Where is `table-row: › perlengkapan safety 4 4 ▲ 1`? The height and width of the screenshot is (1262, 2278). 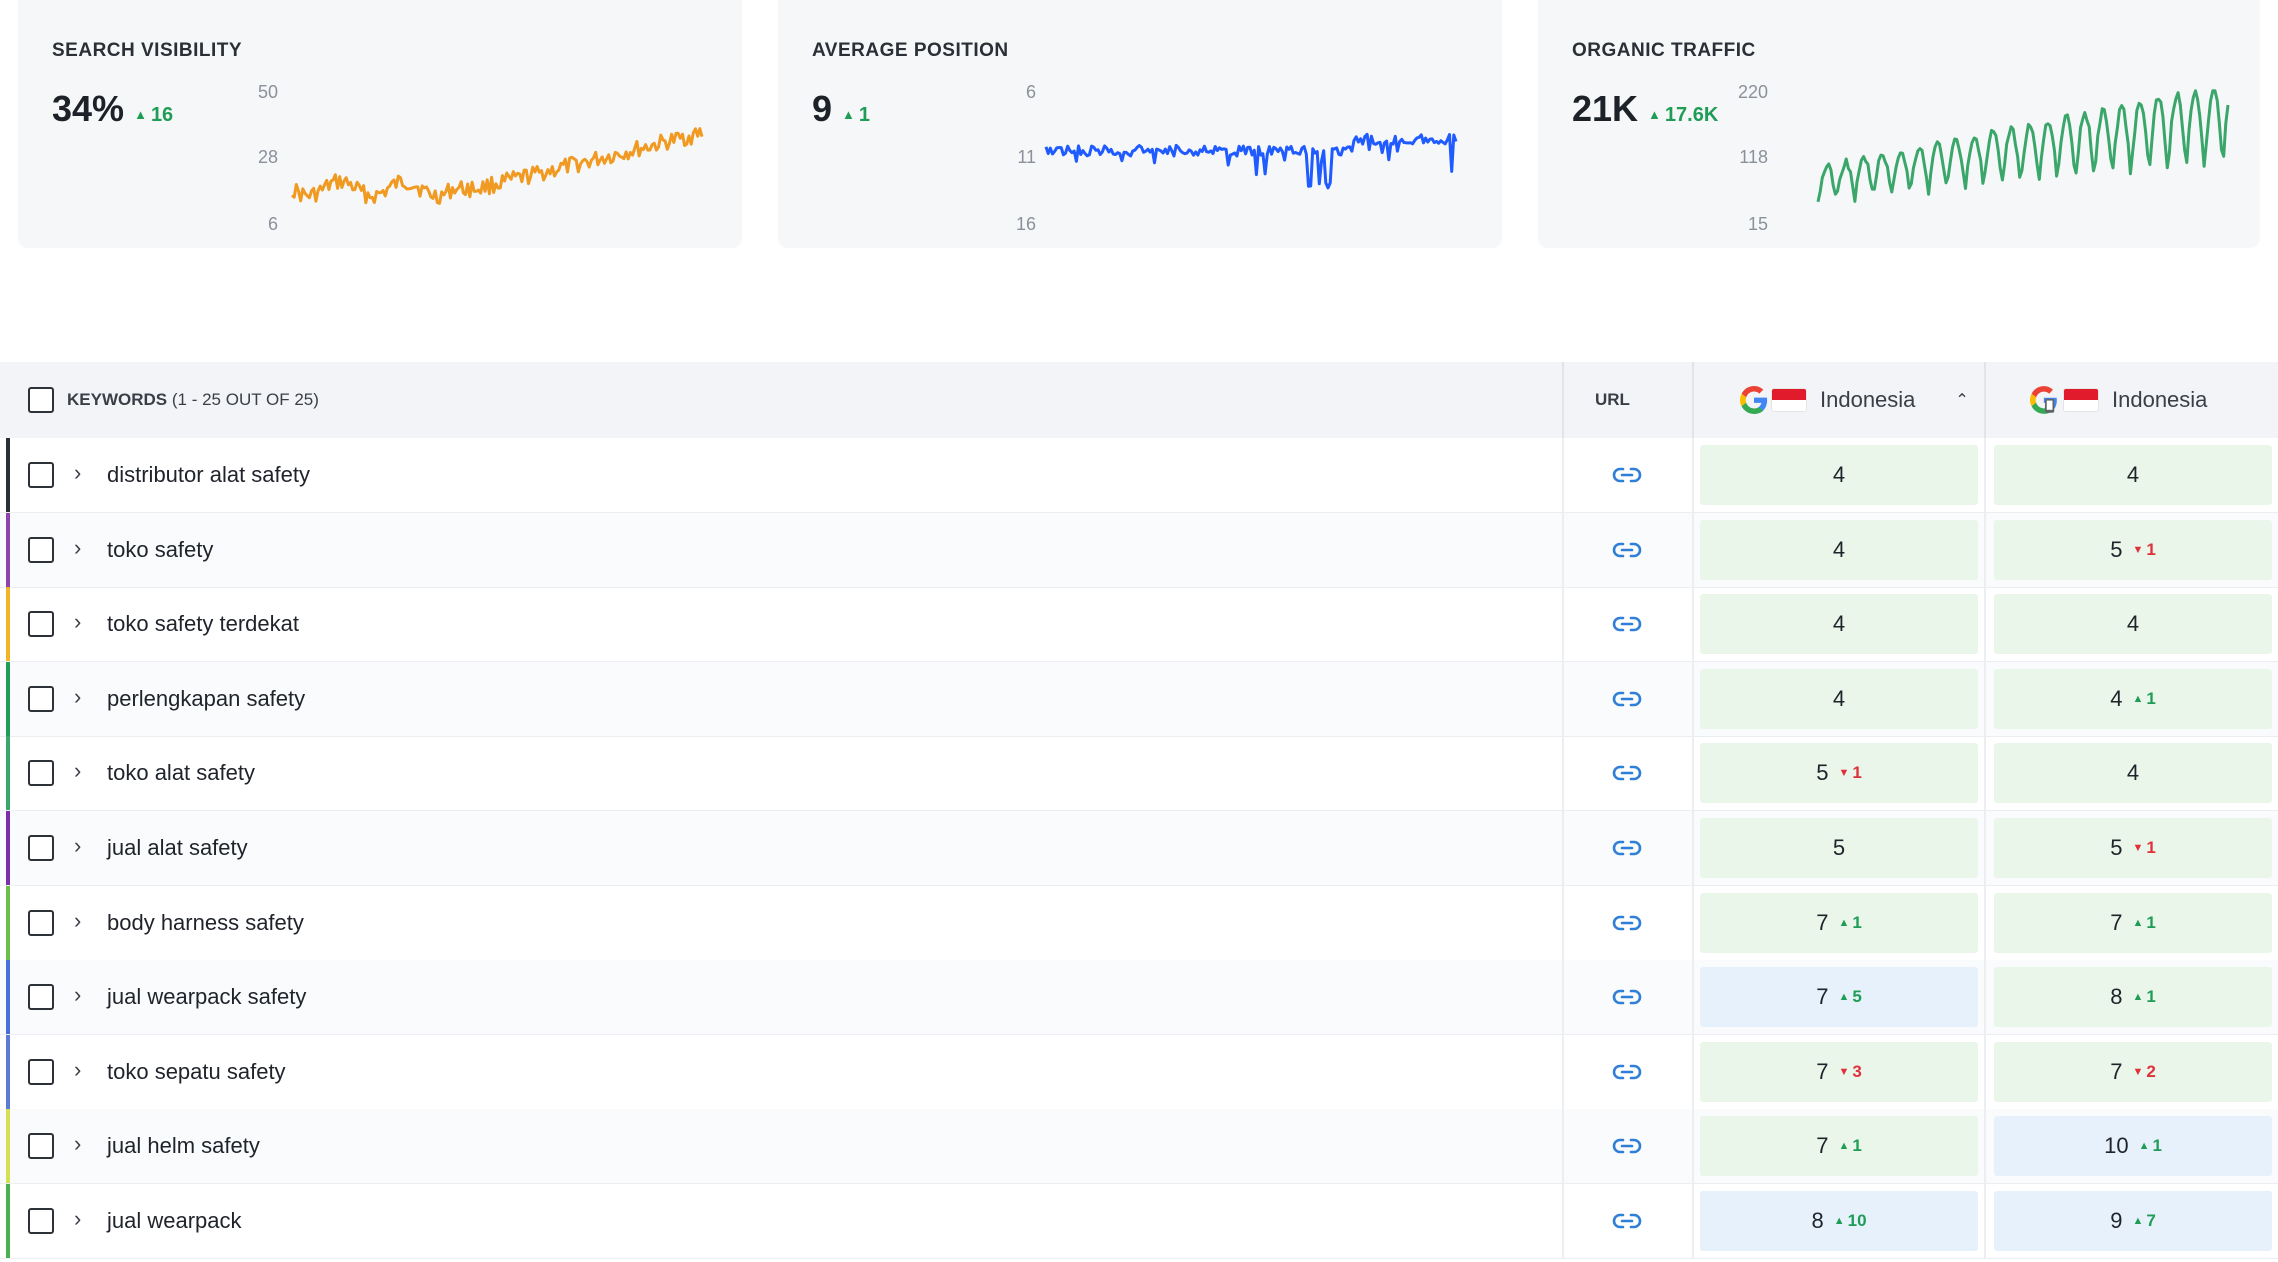 table-row: › perlengkapan safety 4 4 ▲ 1 is located at coordinates (1139, 699).